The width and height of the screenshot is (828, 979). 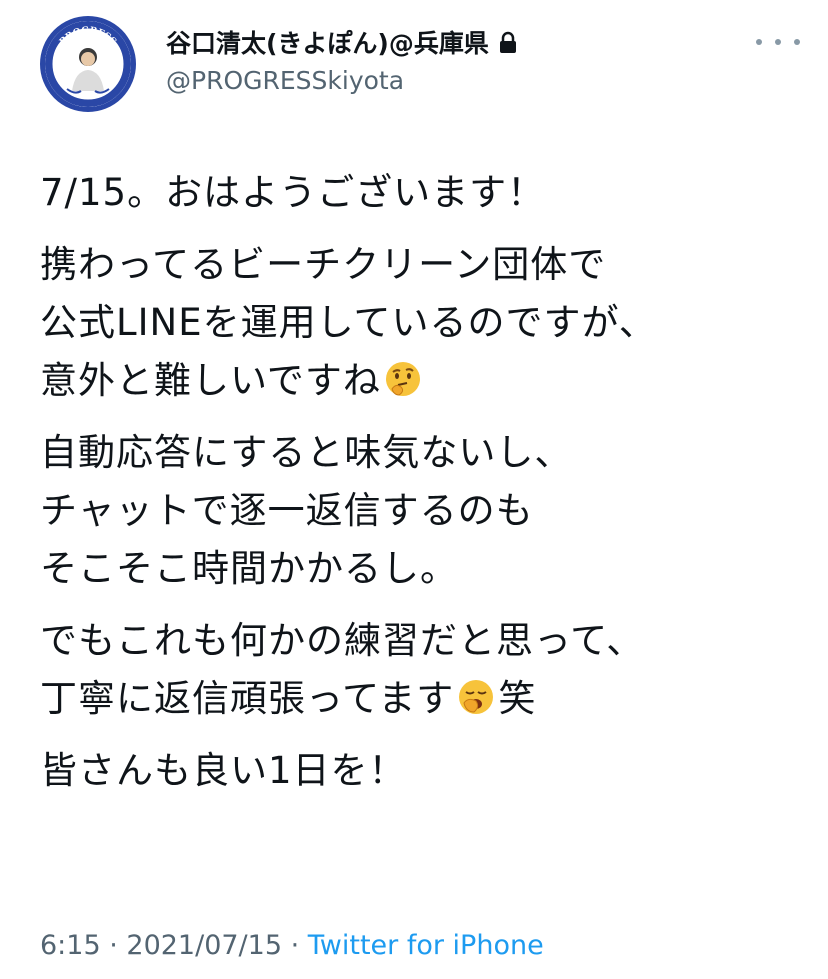 I want to click on tweet-source-link: Twitter for iPhone, so click(x=426, y=945).